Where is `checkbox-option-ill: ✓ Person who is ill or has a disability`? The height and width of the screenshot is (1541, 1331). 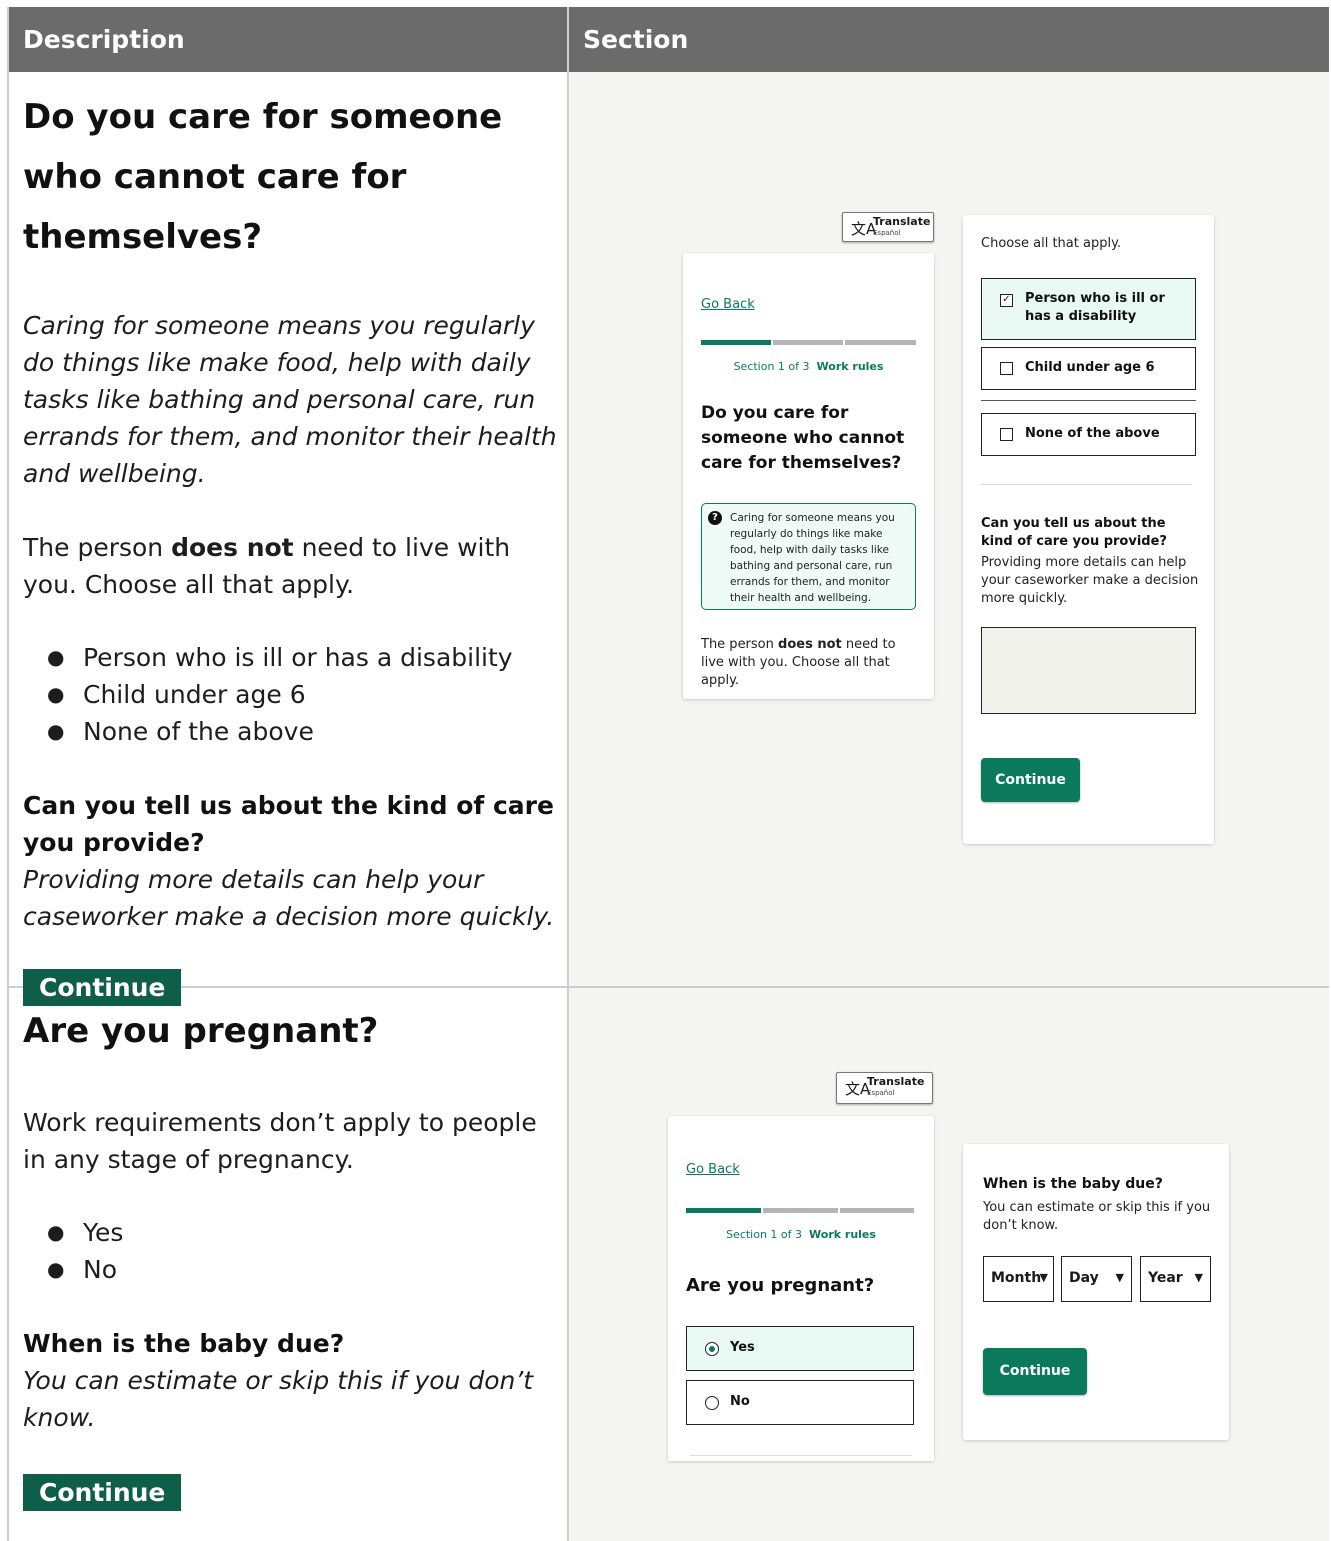
checkbox-option-ill: ✓ Person who is ill or has a disability is located at coordinates (1088, 309).